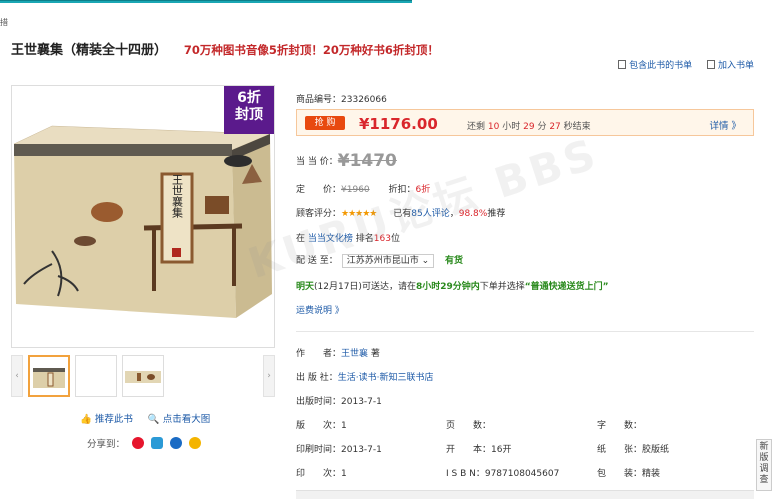 The width and height of the screenshot is (780, 499). What do you see at coordinates (339, 450) in the screenshot?
I see `printdate-field: 印刷时间：2013-7-1` at bounding box center [339, 450].